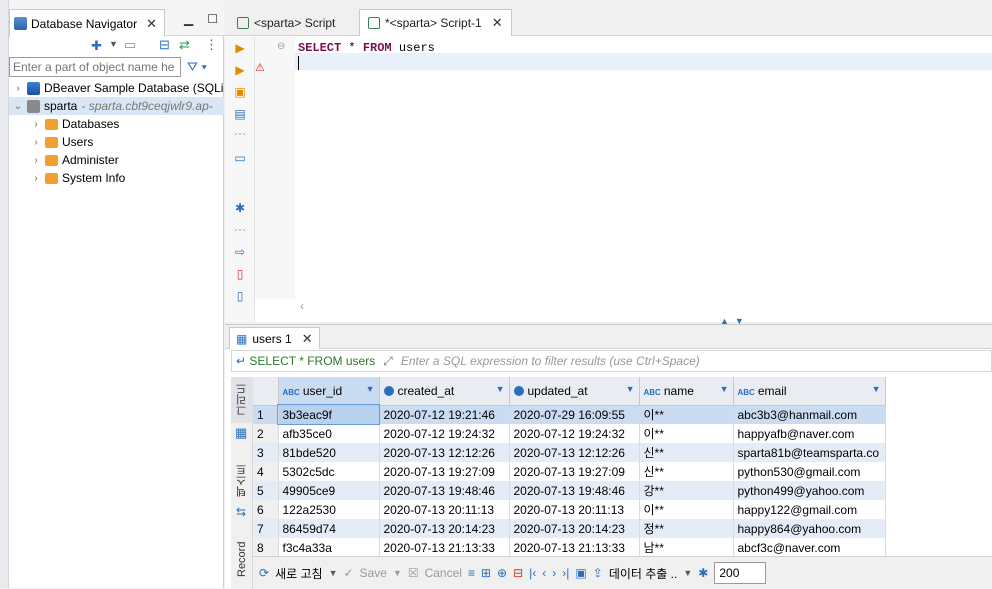  What do you see at coordinates (444, 547) in the screenshot?
I see `cell-created-at: 2020-07-13 21:13:33` at bounding box center [444, 547].